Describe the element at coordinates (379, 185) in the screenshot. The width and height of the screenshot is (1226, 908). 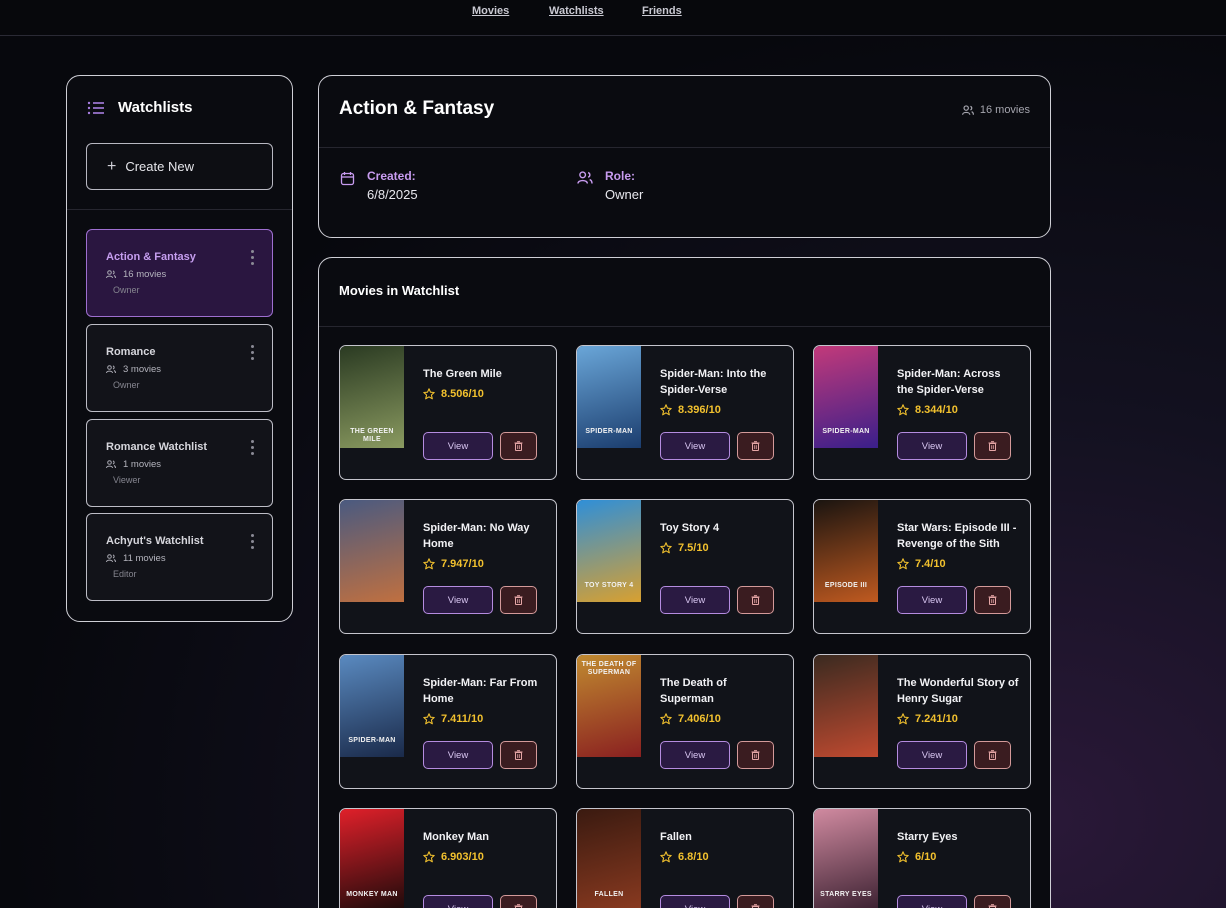
I see `created-field: Created: 6/8/2025` at that location.